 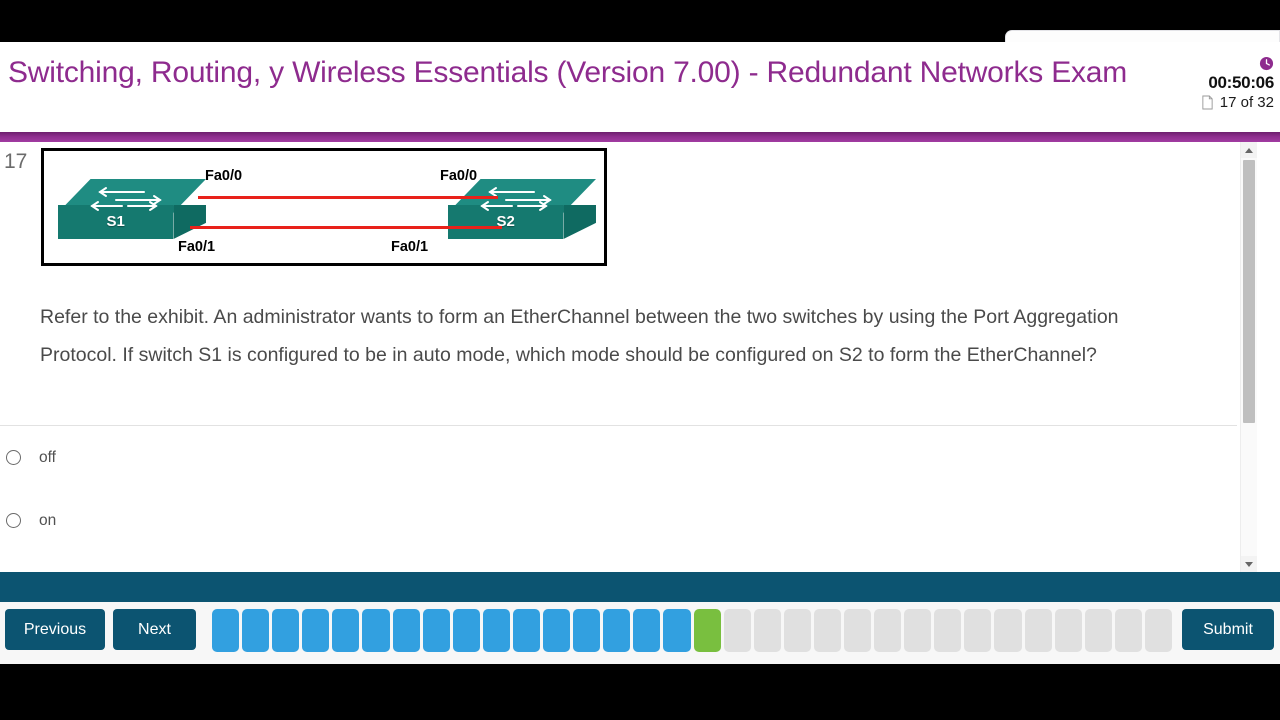 I want to click on option-label-off: off, so click(x=47, y=457).